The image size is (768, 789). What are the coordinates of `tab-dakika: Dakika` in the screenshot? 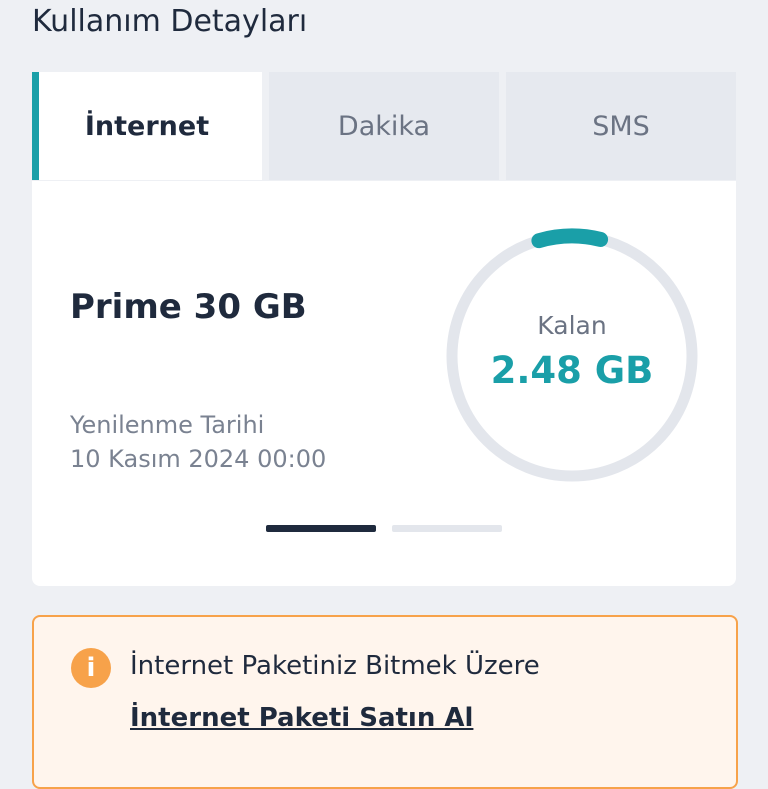 It's located at (384, 126).